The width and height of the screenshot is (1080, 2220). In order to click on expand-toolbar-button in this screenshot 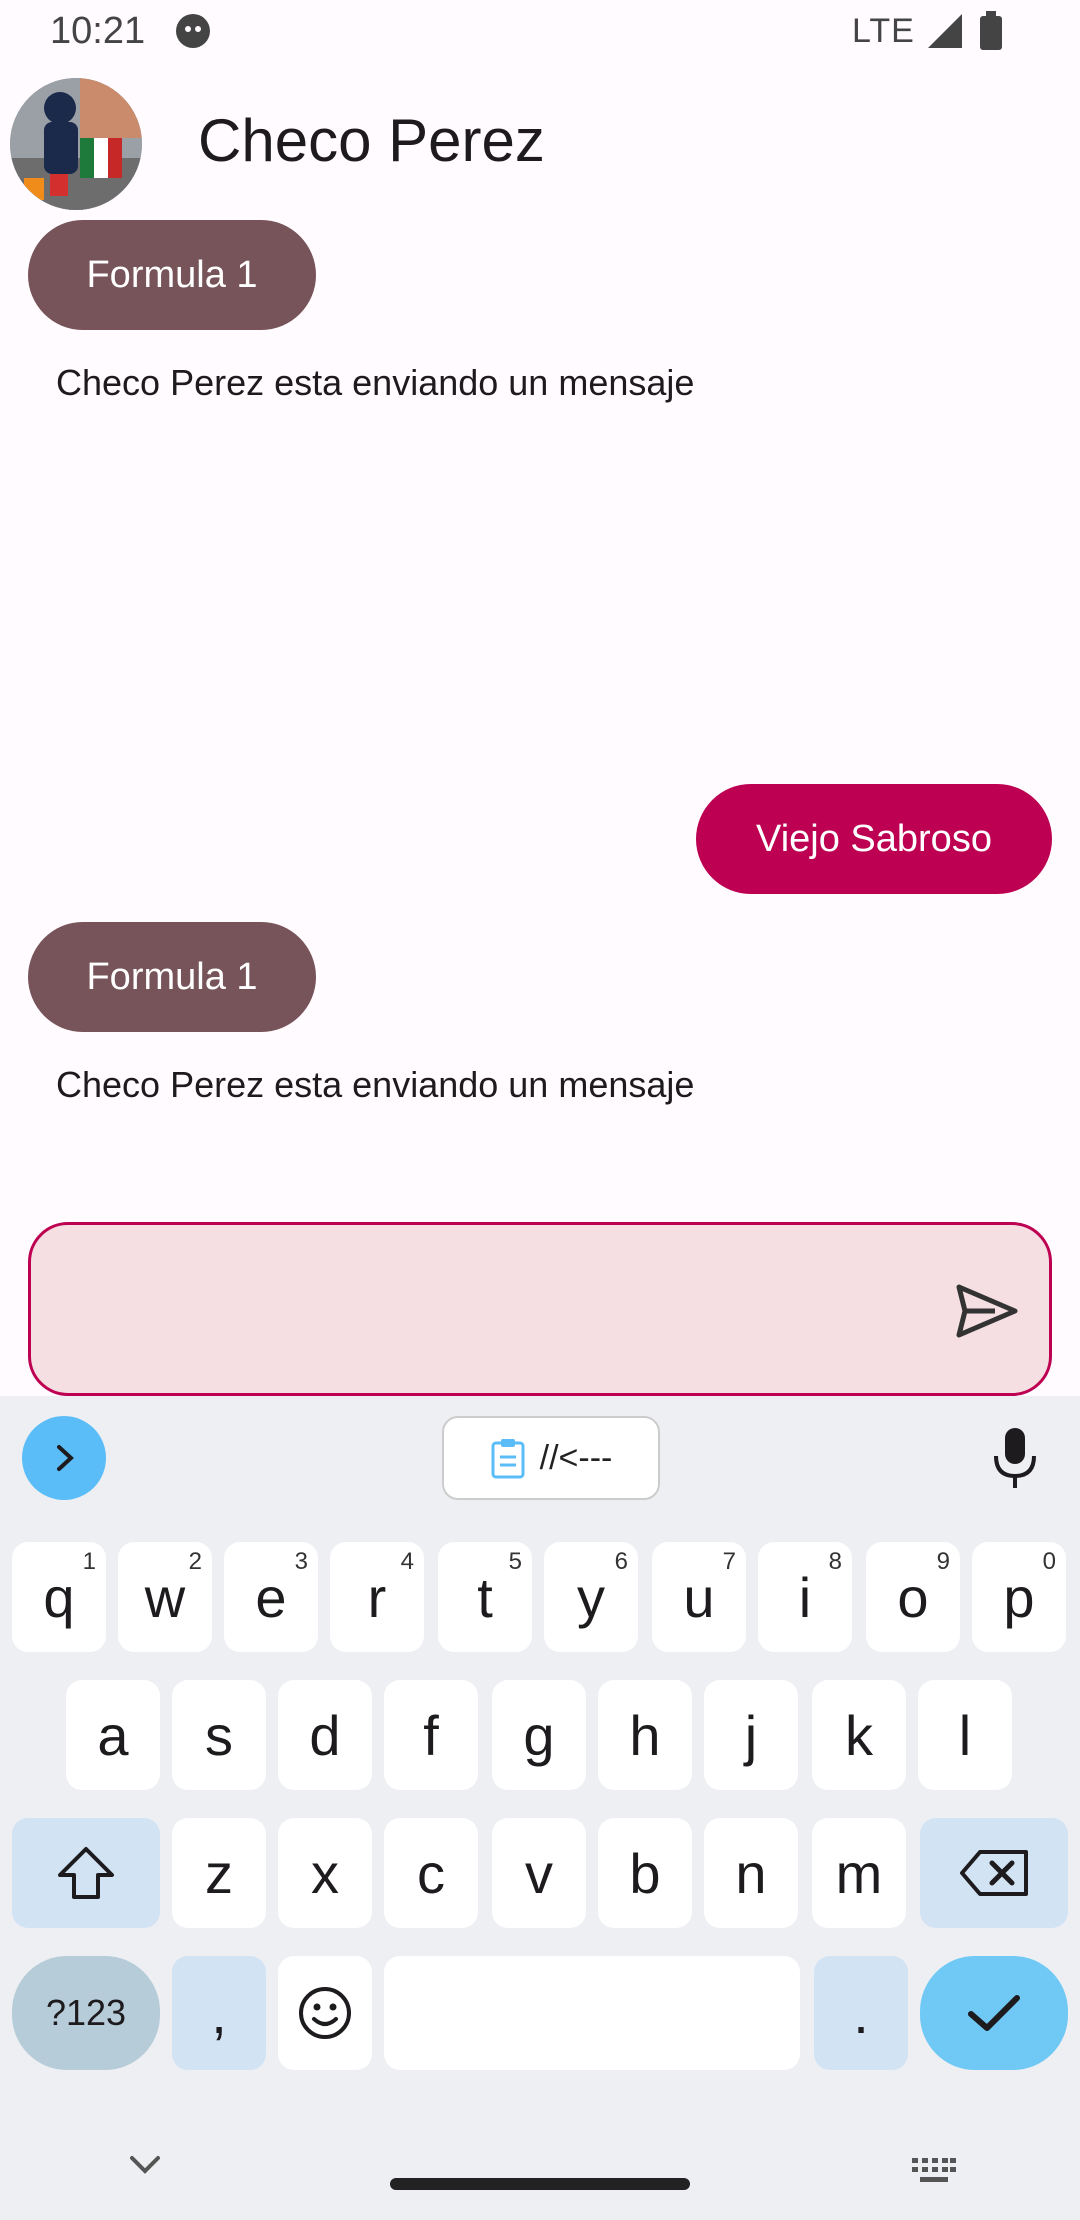, I will do `click(64, 1458)`.